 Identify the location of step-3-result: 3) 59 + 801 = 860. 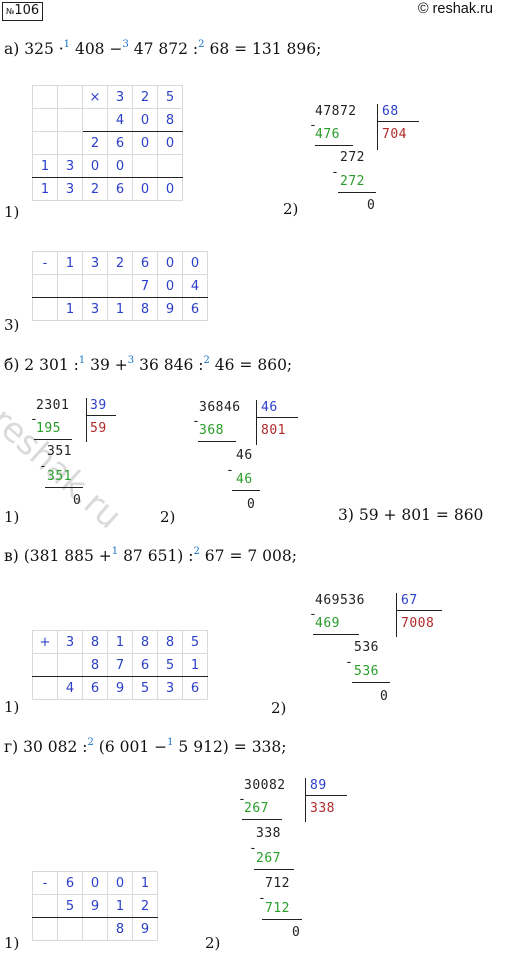
(411, 515).